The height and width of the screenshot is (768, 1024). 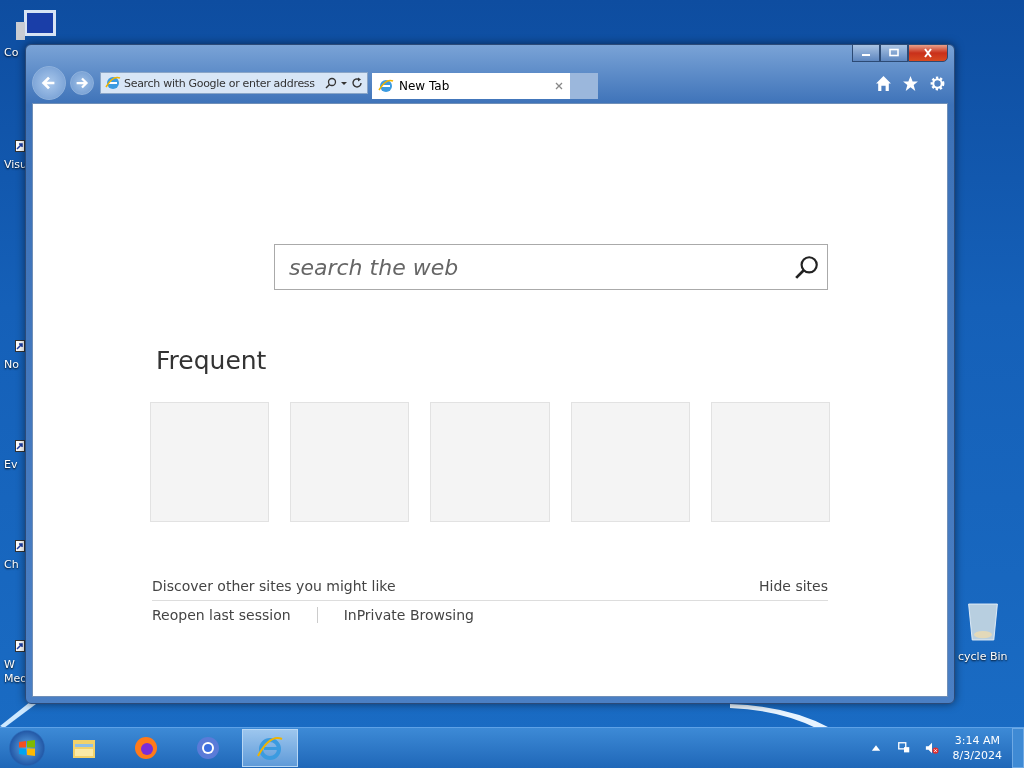 I want to click on network-icon, so click(x=903, y=748).